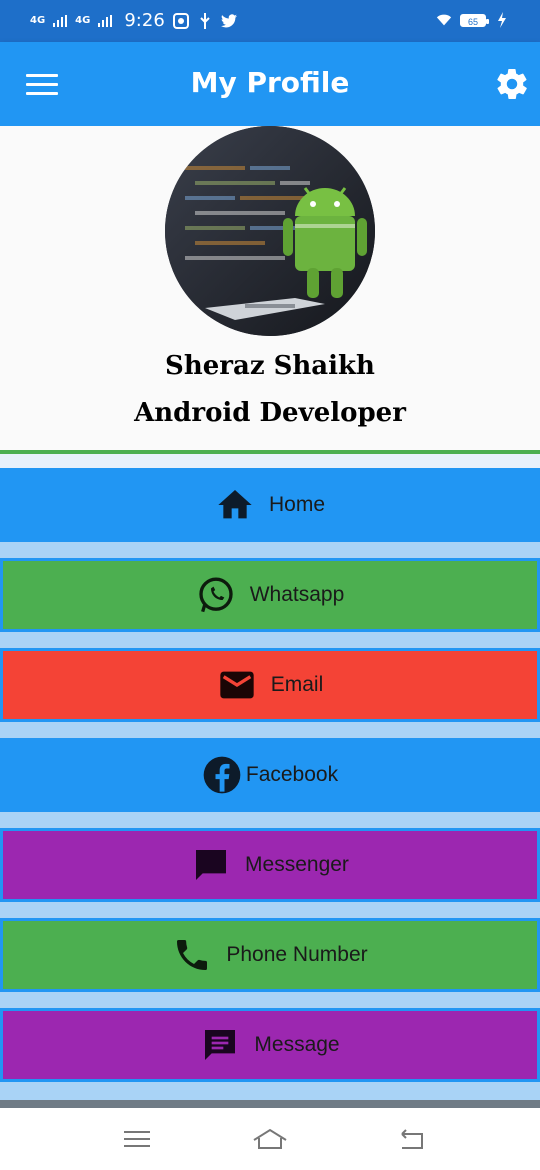 The height and width of the screenshot is (1170, 540). What do you see at coordinates (297, 1044) in the screenshot?
I see `menu-item-label: Message` at bounding box center [297, 1044].